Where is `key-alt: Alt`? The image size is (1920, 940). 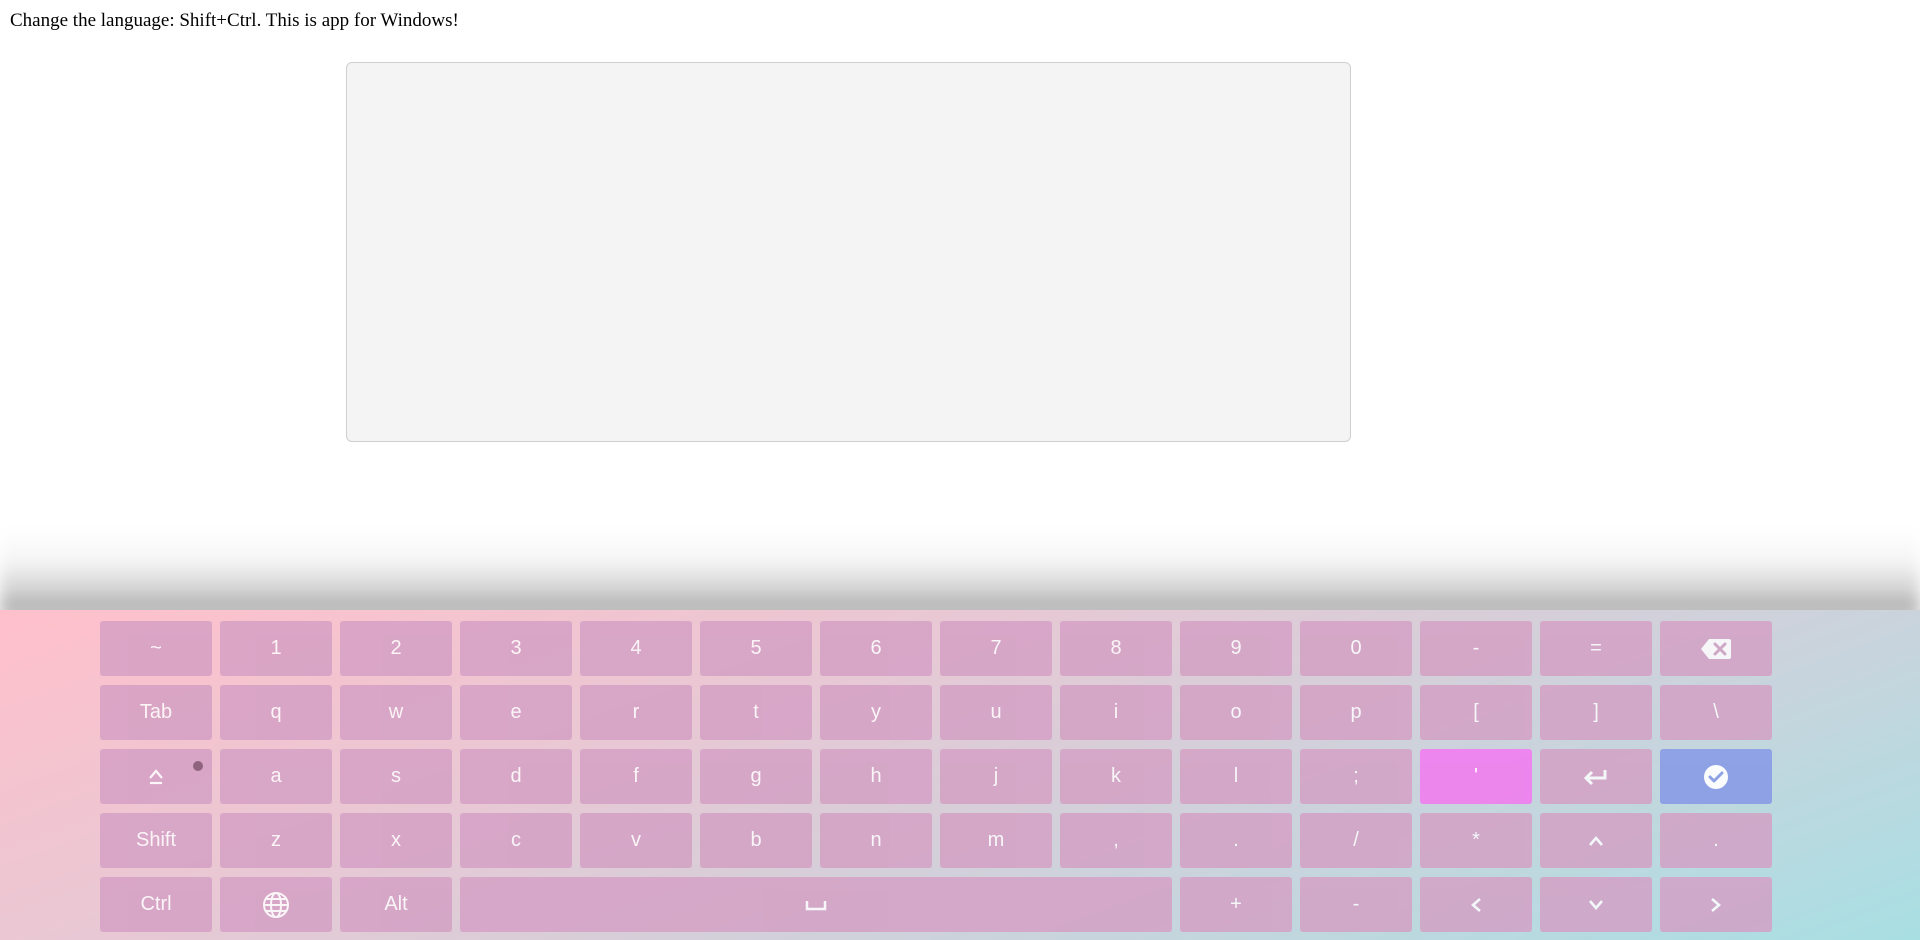
key-alt: Alt is located at coordinates (396, 904).